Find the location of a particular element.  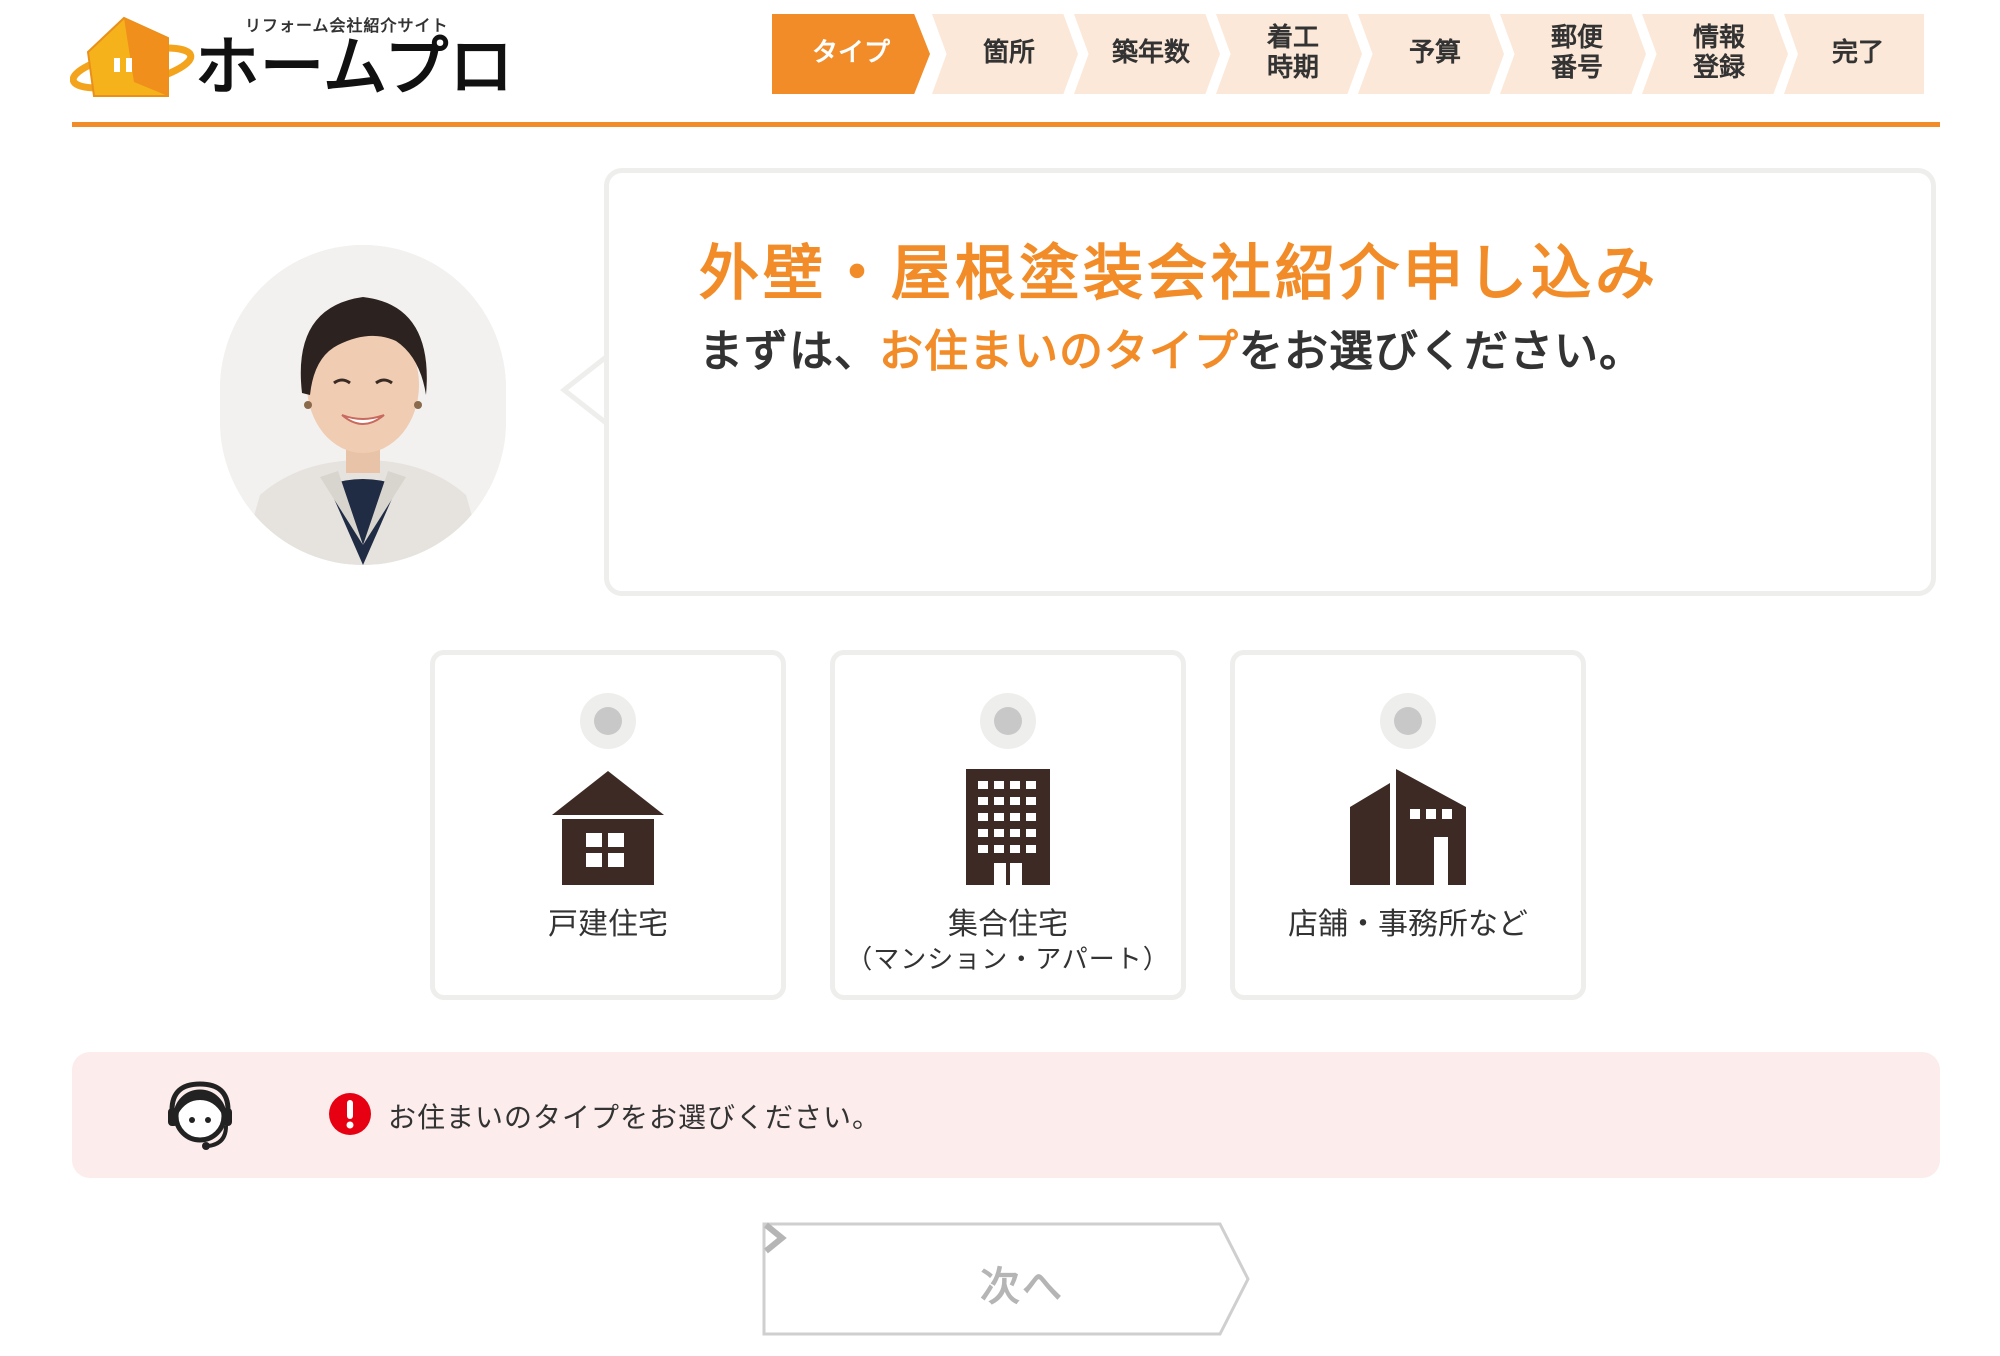

step-complete: 完了 is located at coordinates (1854, 54).